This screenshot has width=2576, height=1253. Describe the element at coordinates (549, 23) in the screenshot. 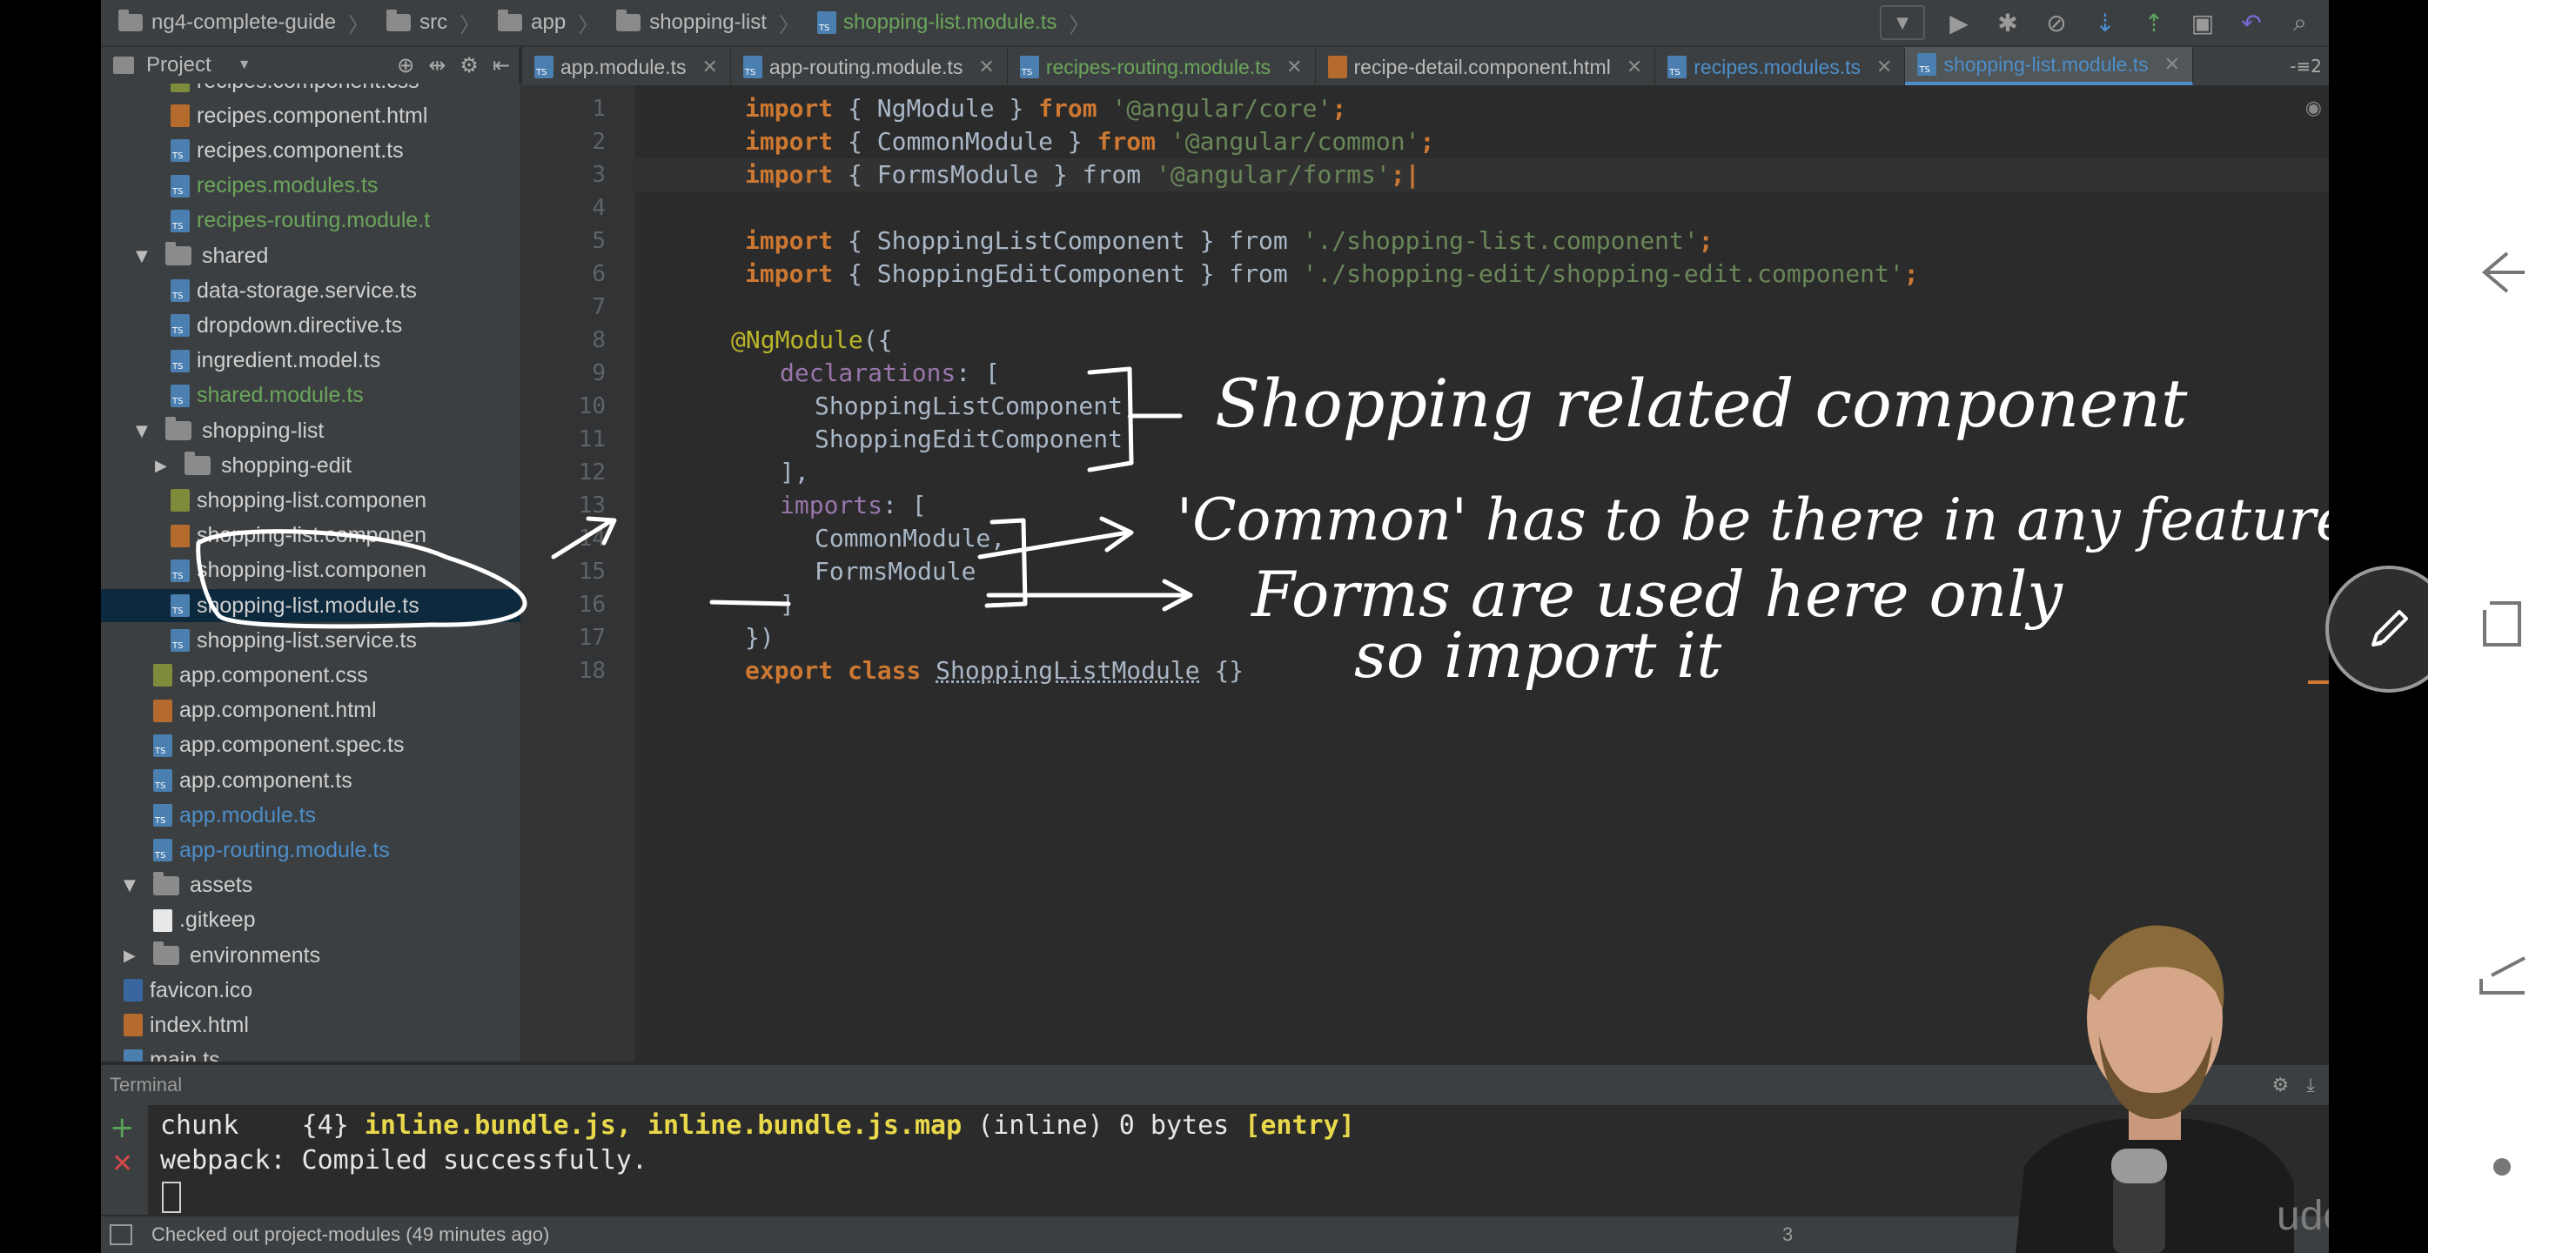

I see `breadcrumb-app: app 〉` at that location.